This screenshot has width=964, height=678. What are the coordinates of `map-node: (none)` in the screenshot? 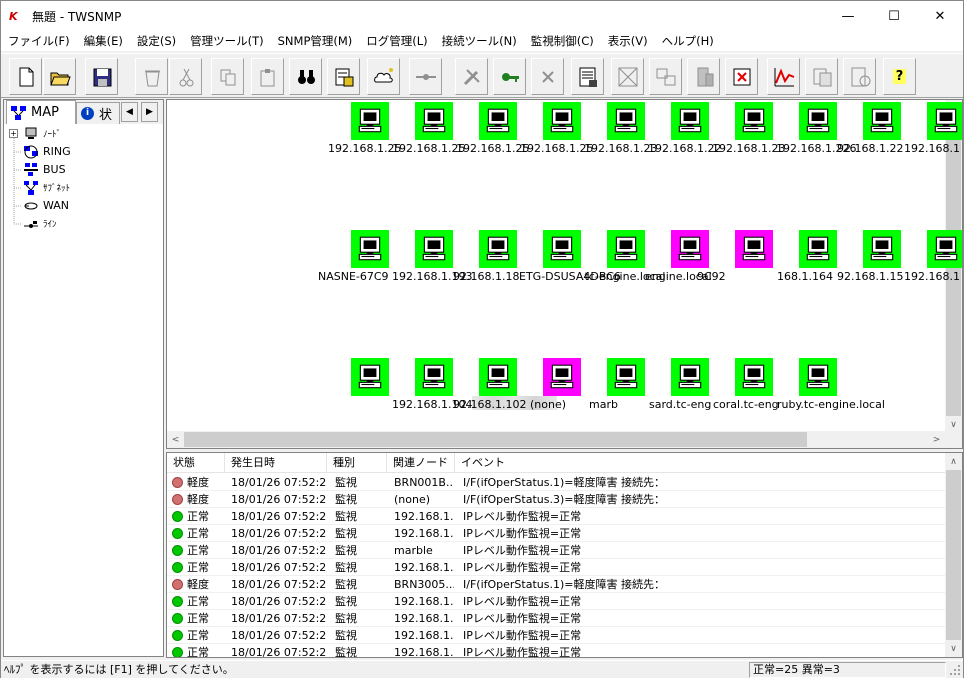 It's located at (563, 389).